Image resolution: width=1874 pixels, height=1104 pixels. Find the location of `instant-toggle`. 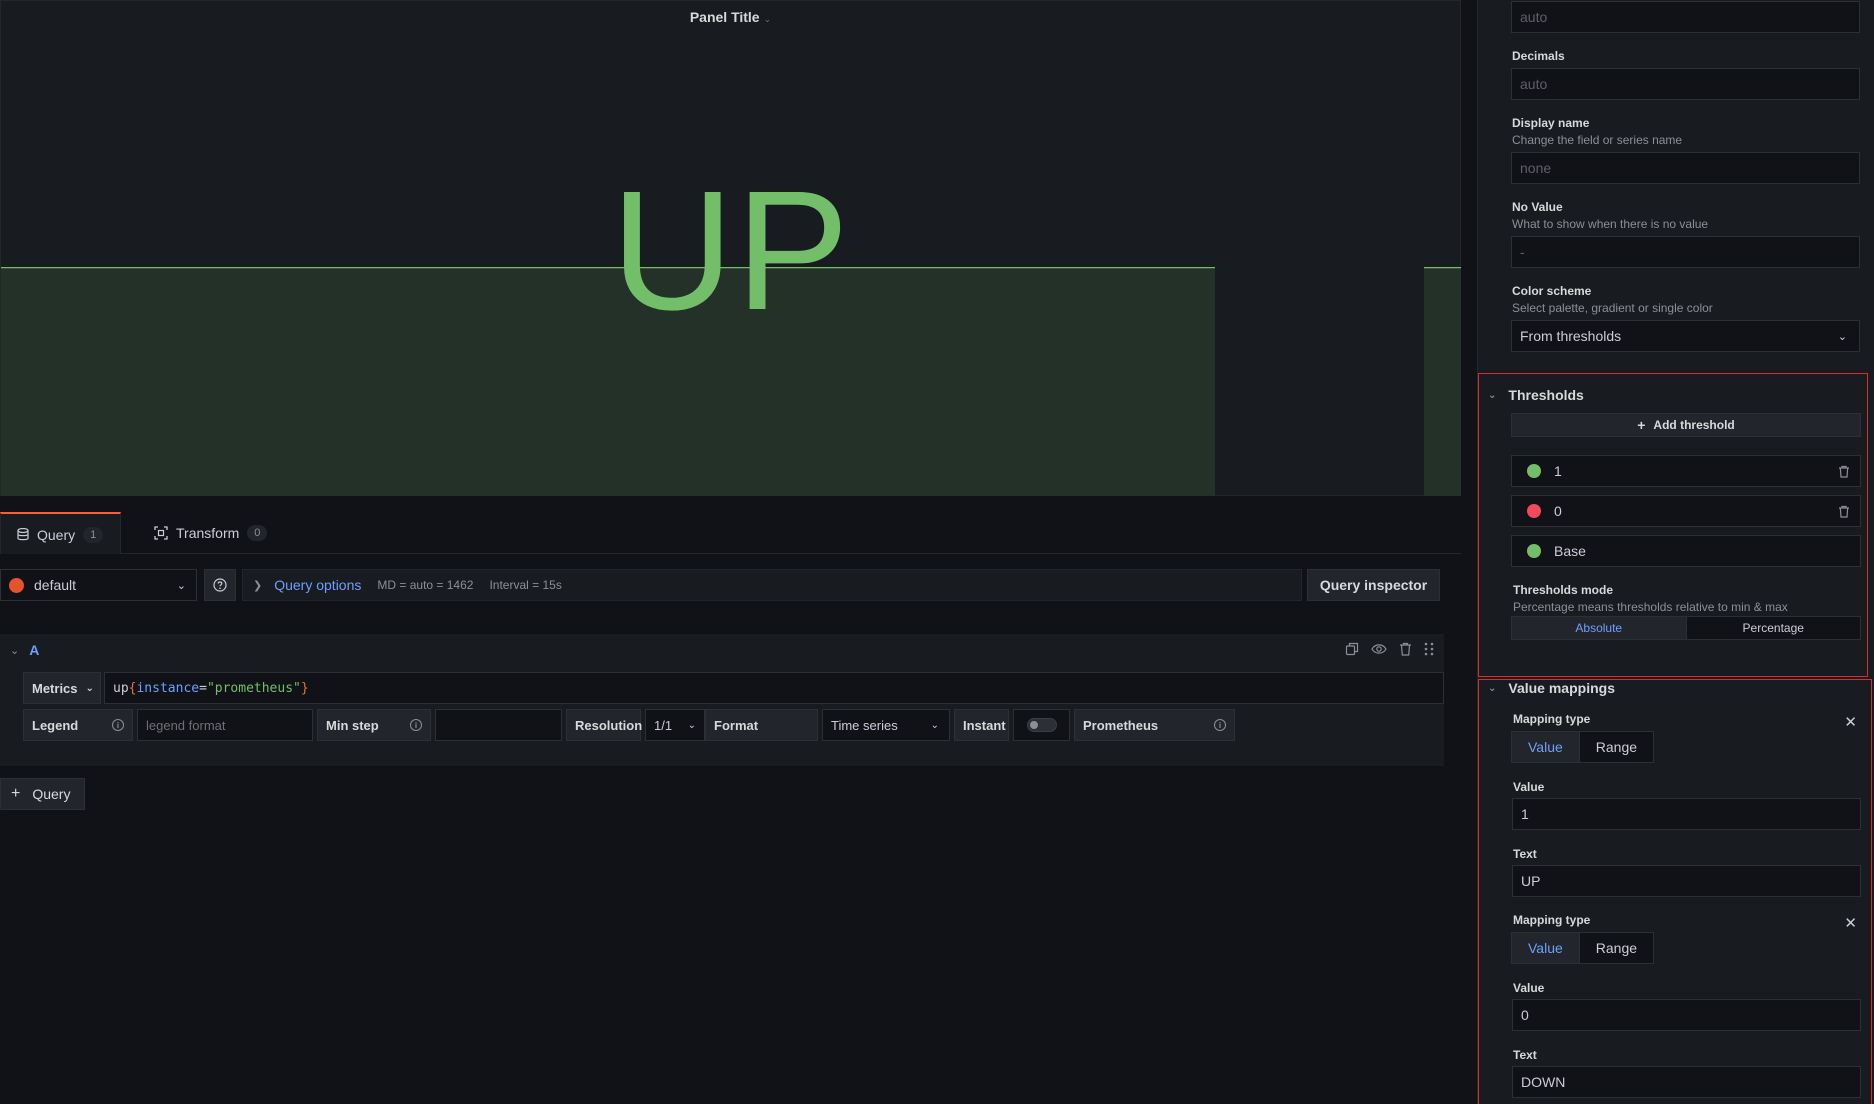

instant-toggle is located at coordinates (1041, 725).